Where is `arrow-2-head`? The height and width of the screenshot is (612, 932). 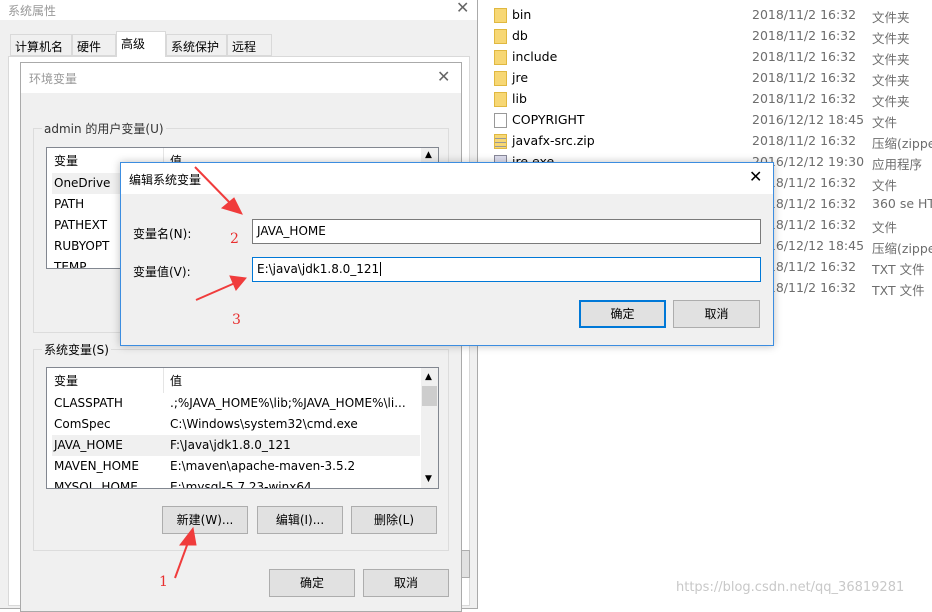 arrow-2-head is located at coordinates (231, 206).